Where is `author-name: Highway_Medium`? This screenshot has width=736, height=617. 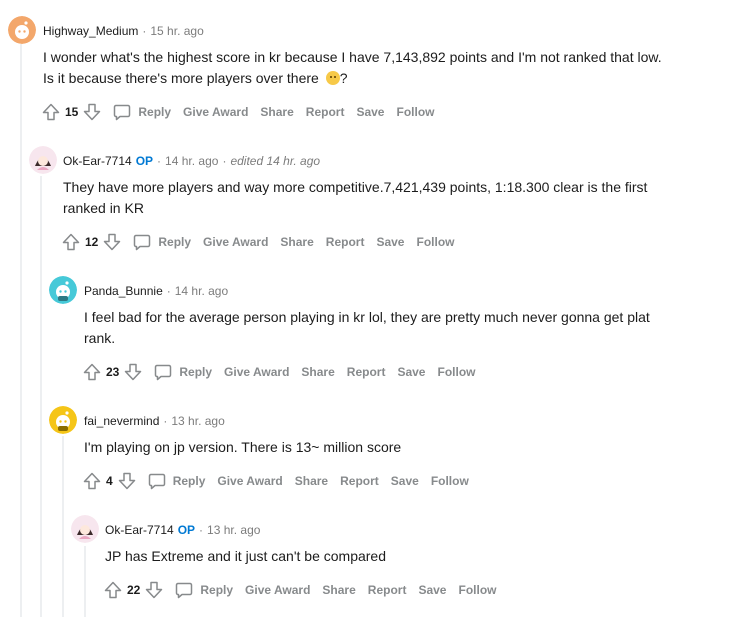 author-name: Highway_Medium is located at coordinates (90, 31).